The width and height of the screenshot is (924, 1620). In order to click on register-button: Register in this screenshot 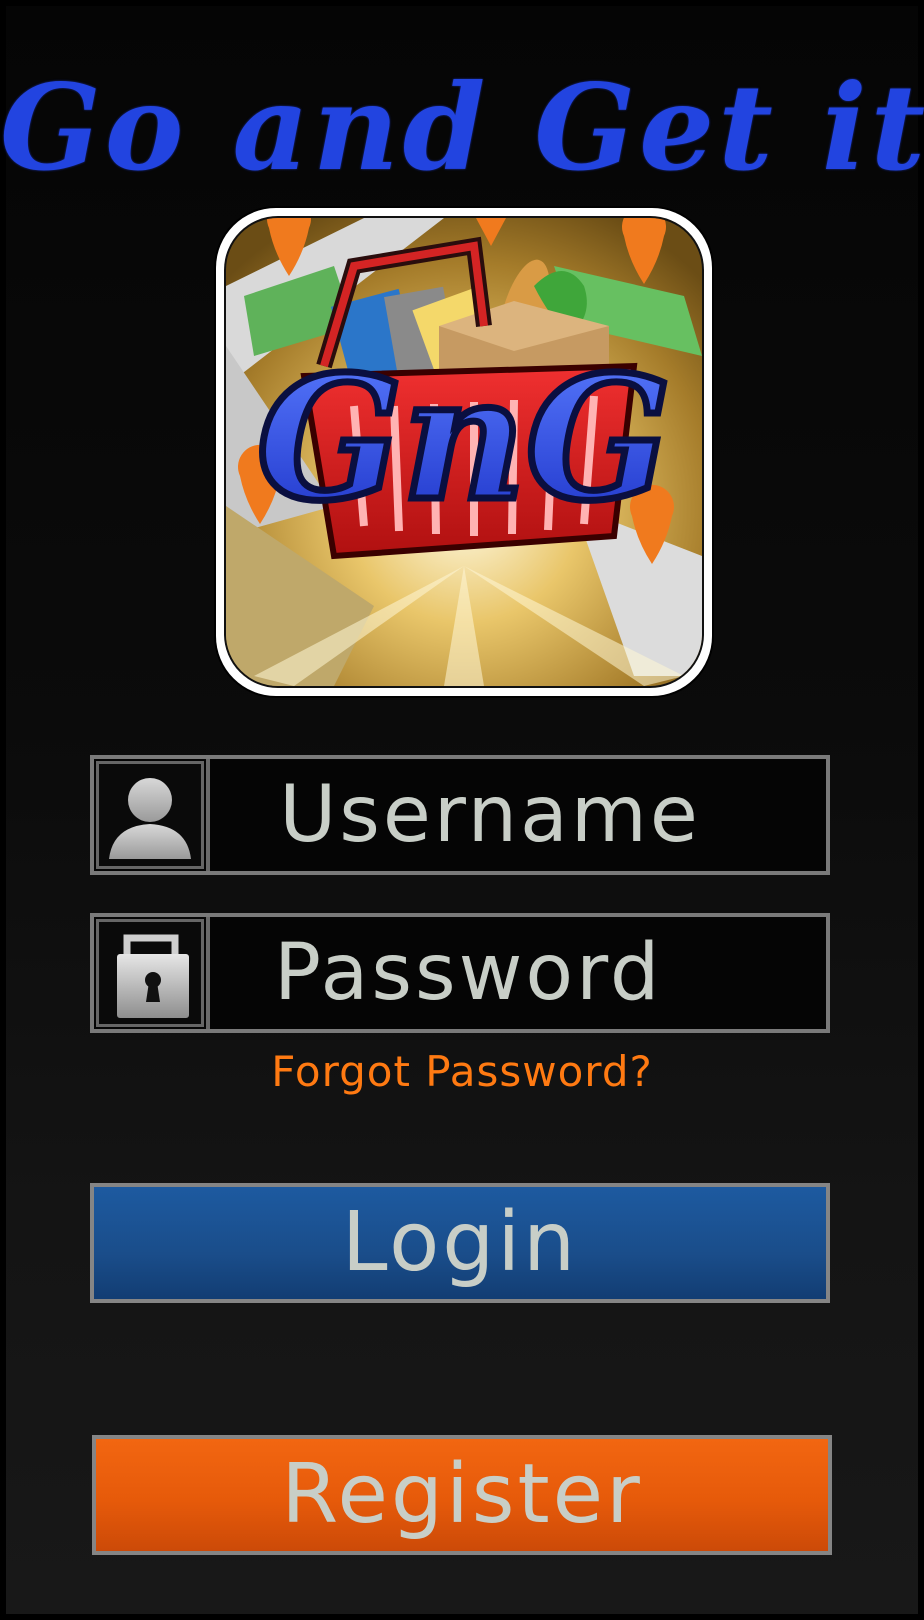, I will do `click(462, 1495)`.